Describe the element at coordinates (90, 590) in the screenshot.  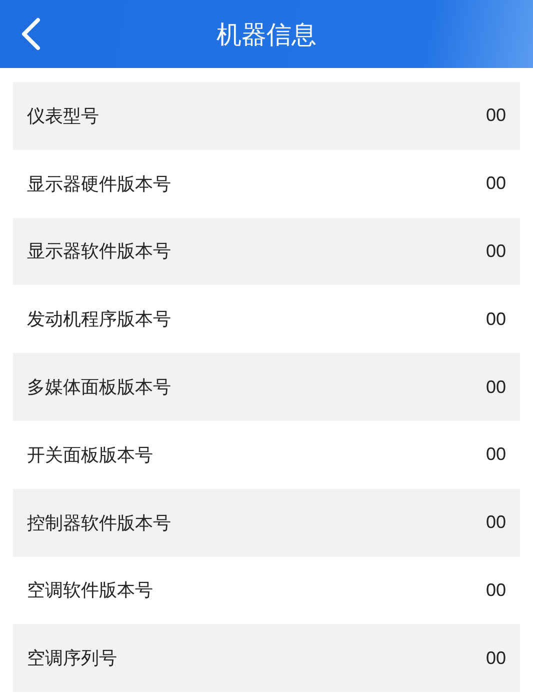
I see `info-label: 空调软件版本号` at that location.